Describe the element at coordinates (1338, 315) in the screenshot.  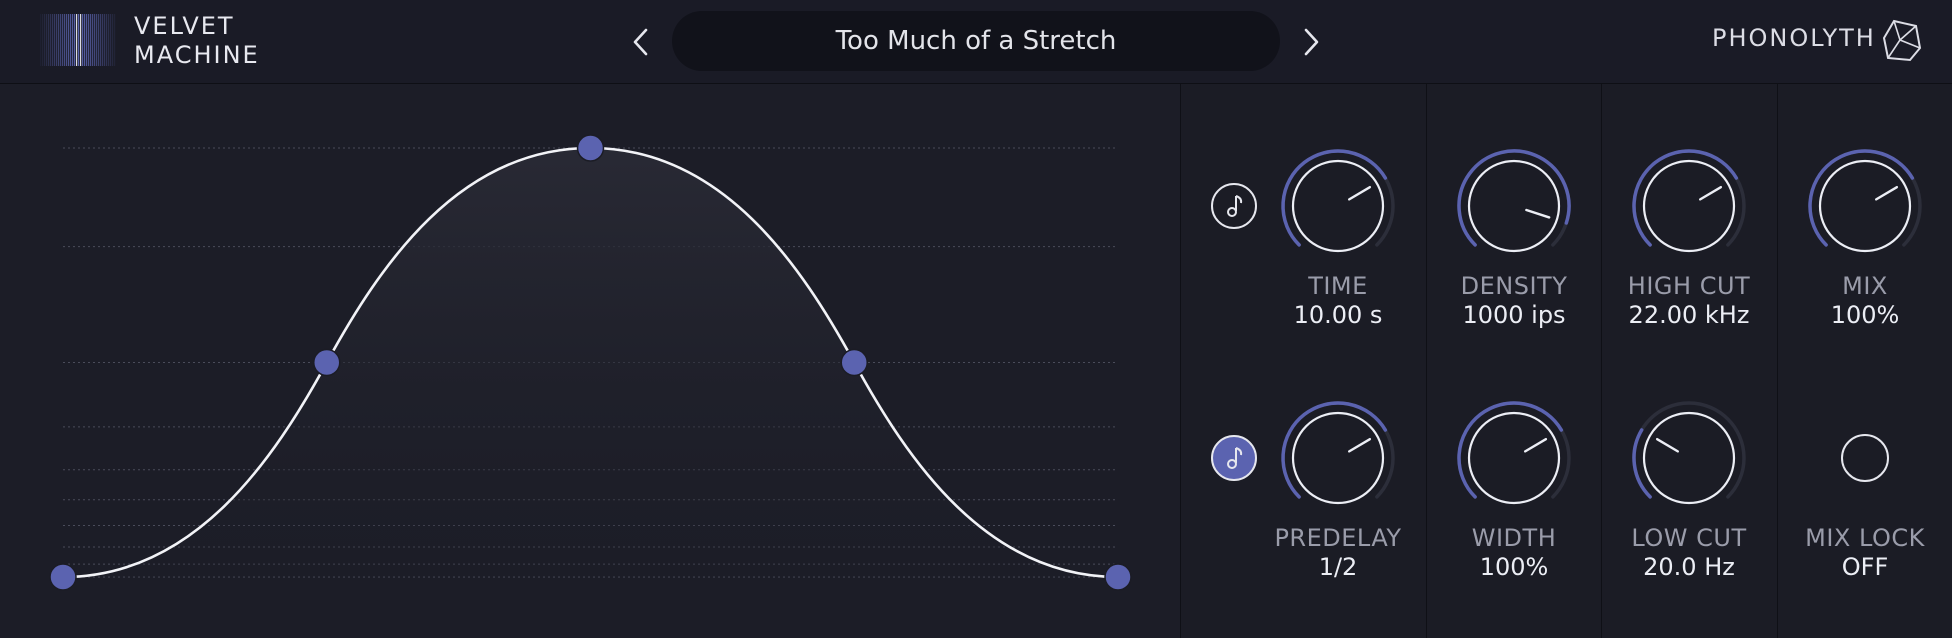
I see `time-value: 10.00 s` at that location.